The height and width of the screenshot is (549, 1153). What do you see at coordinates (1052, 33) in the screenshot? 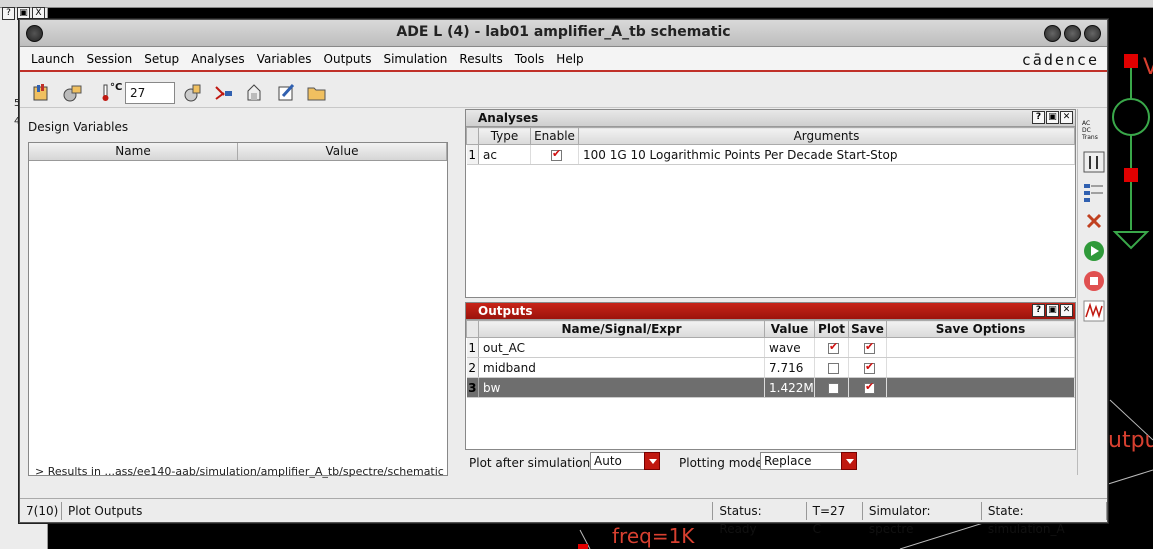
I see `minimize-button` at bounding box center [1052, 33].